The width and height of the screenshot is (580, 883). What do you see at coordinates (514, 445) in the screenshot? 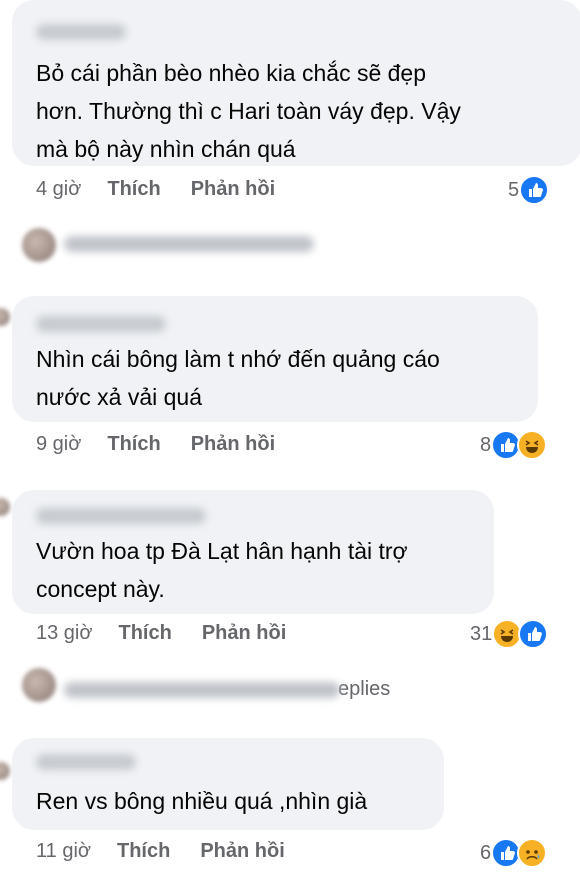
I see `reaction-summary: 8` at bounding box center [514, 445].